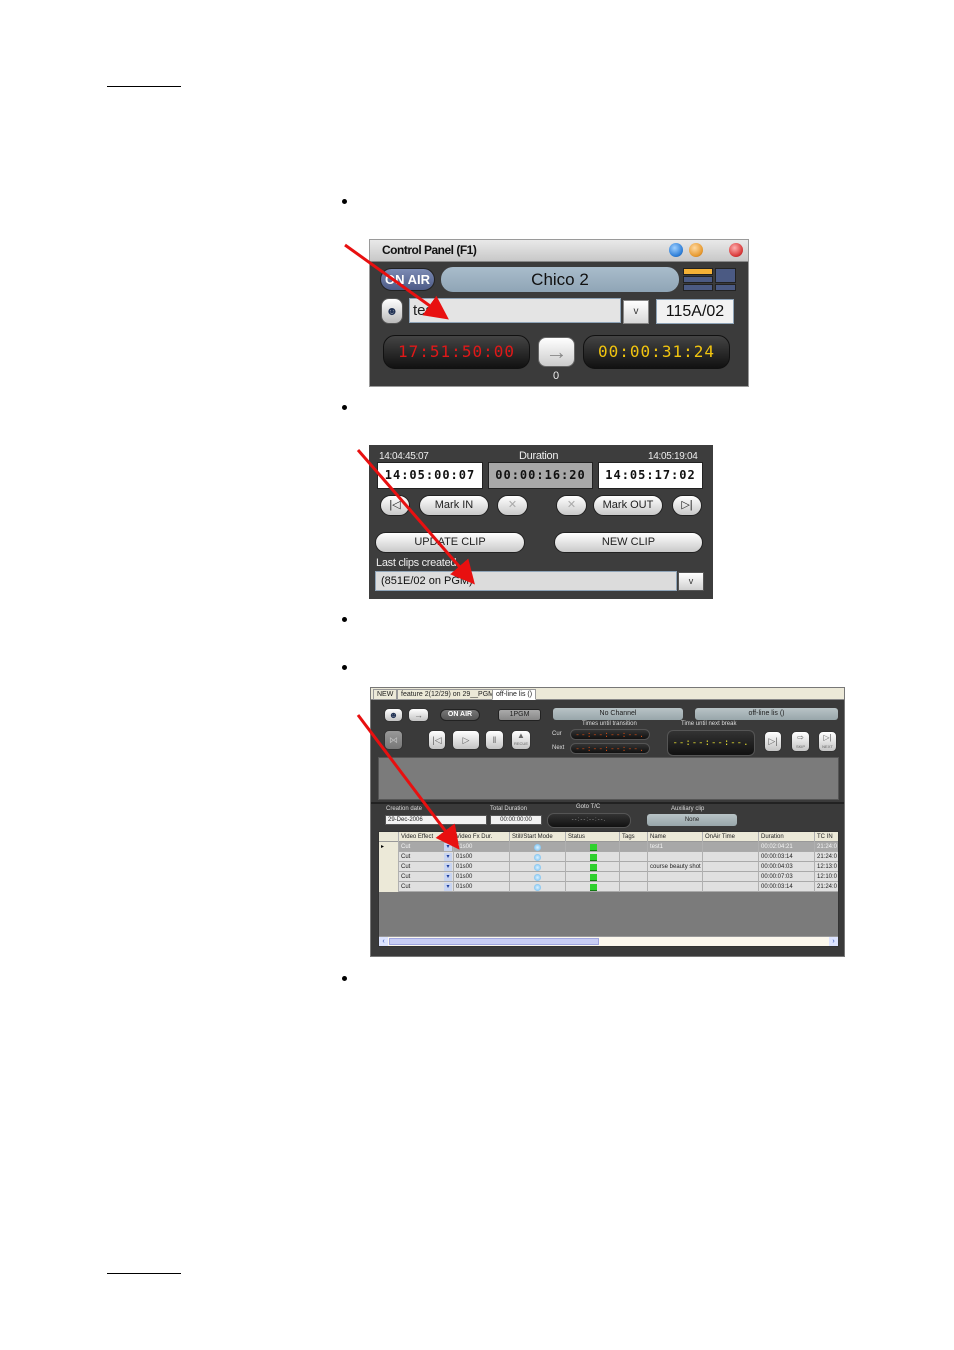 This screenshot has width=954, height=1350. What do you see at coordinates (766, 714) in the screenshot?
I see `playlist-name-field: off-line lis ()` at bounding box center [766, 714].